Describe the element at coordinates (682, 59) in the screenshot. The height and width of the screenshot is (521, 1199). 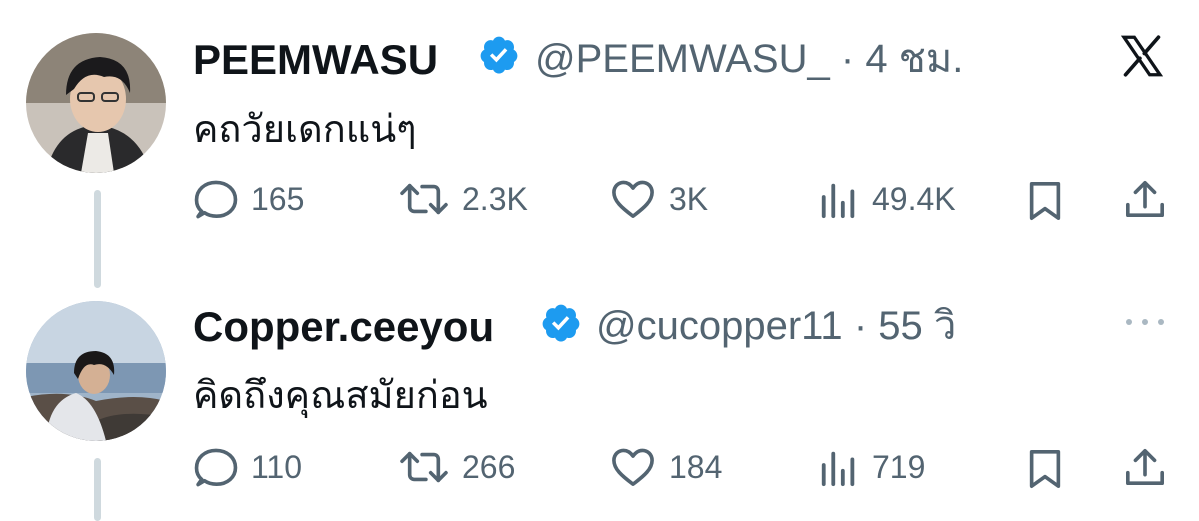
I see `handle: @PEEMWASU_` at that location.